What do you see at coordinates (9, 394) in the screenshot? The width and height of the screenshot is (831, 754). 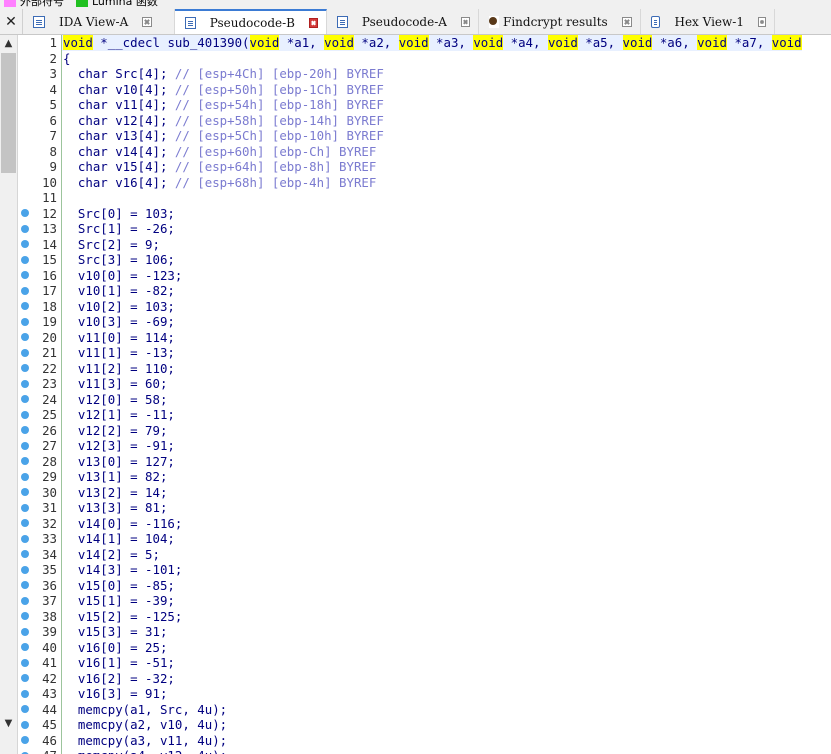 I see `vertical-scrollbar: ▲ ▼` at bounding box center [9, 394].